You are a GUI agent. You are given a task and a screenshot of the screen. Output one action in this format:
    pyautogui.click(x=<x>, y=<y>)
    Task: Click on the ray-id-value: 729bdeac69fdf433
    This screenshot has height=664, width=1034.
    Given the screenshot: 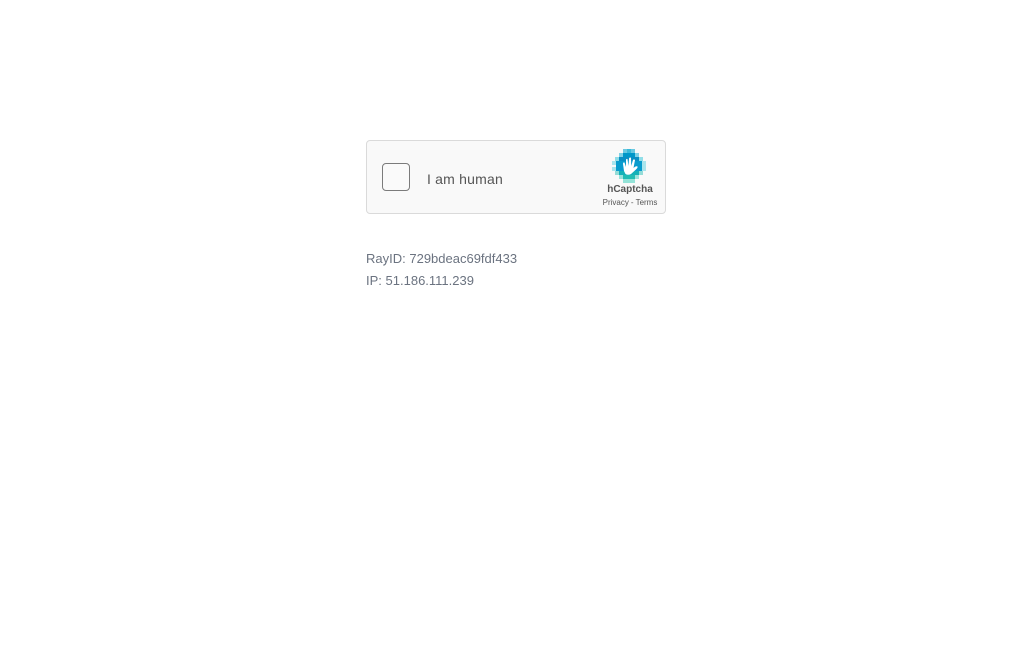 What is the action you would take?
    pyautogui.click(x=463, y=258)
    